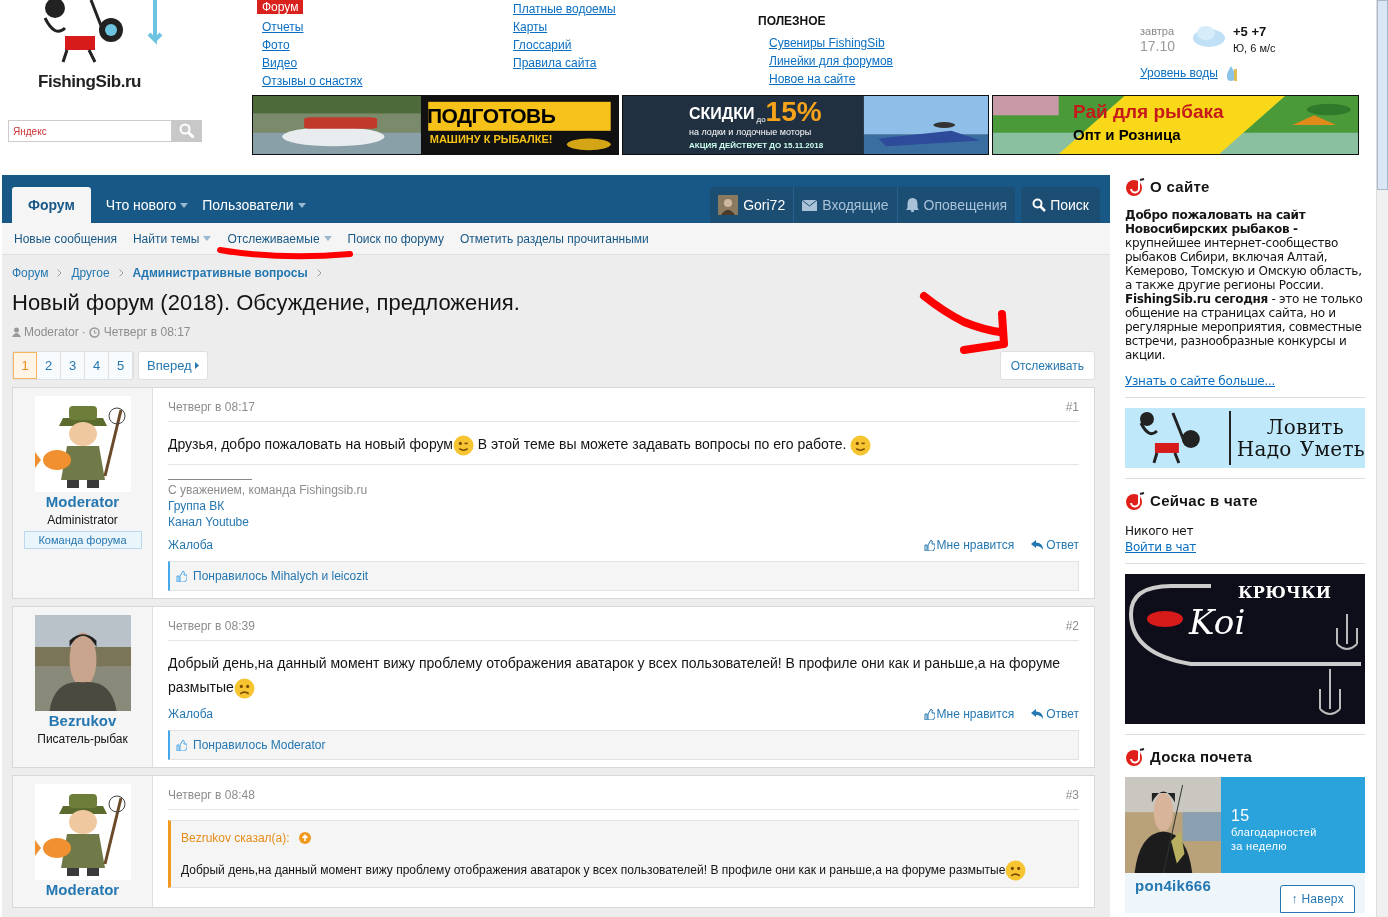 This screenshot has height=917, width=1388. What do you see at coordinates (1254, 48) in the screenshot?
I see `wind: Ю, 6 м/с` at bounding box center [1254, 48].